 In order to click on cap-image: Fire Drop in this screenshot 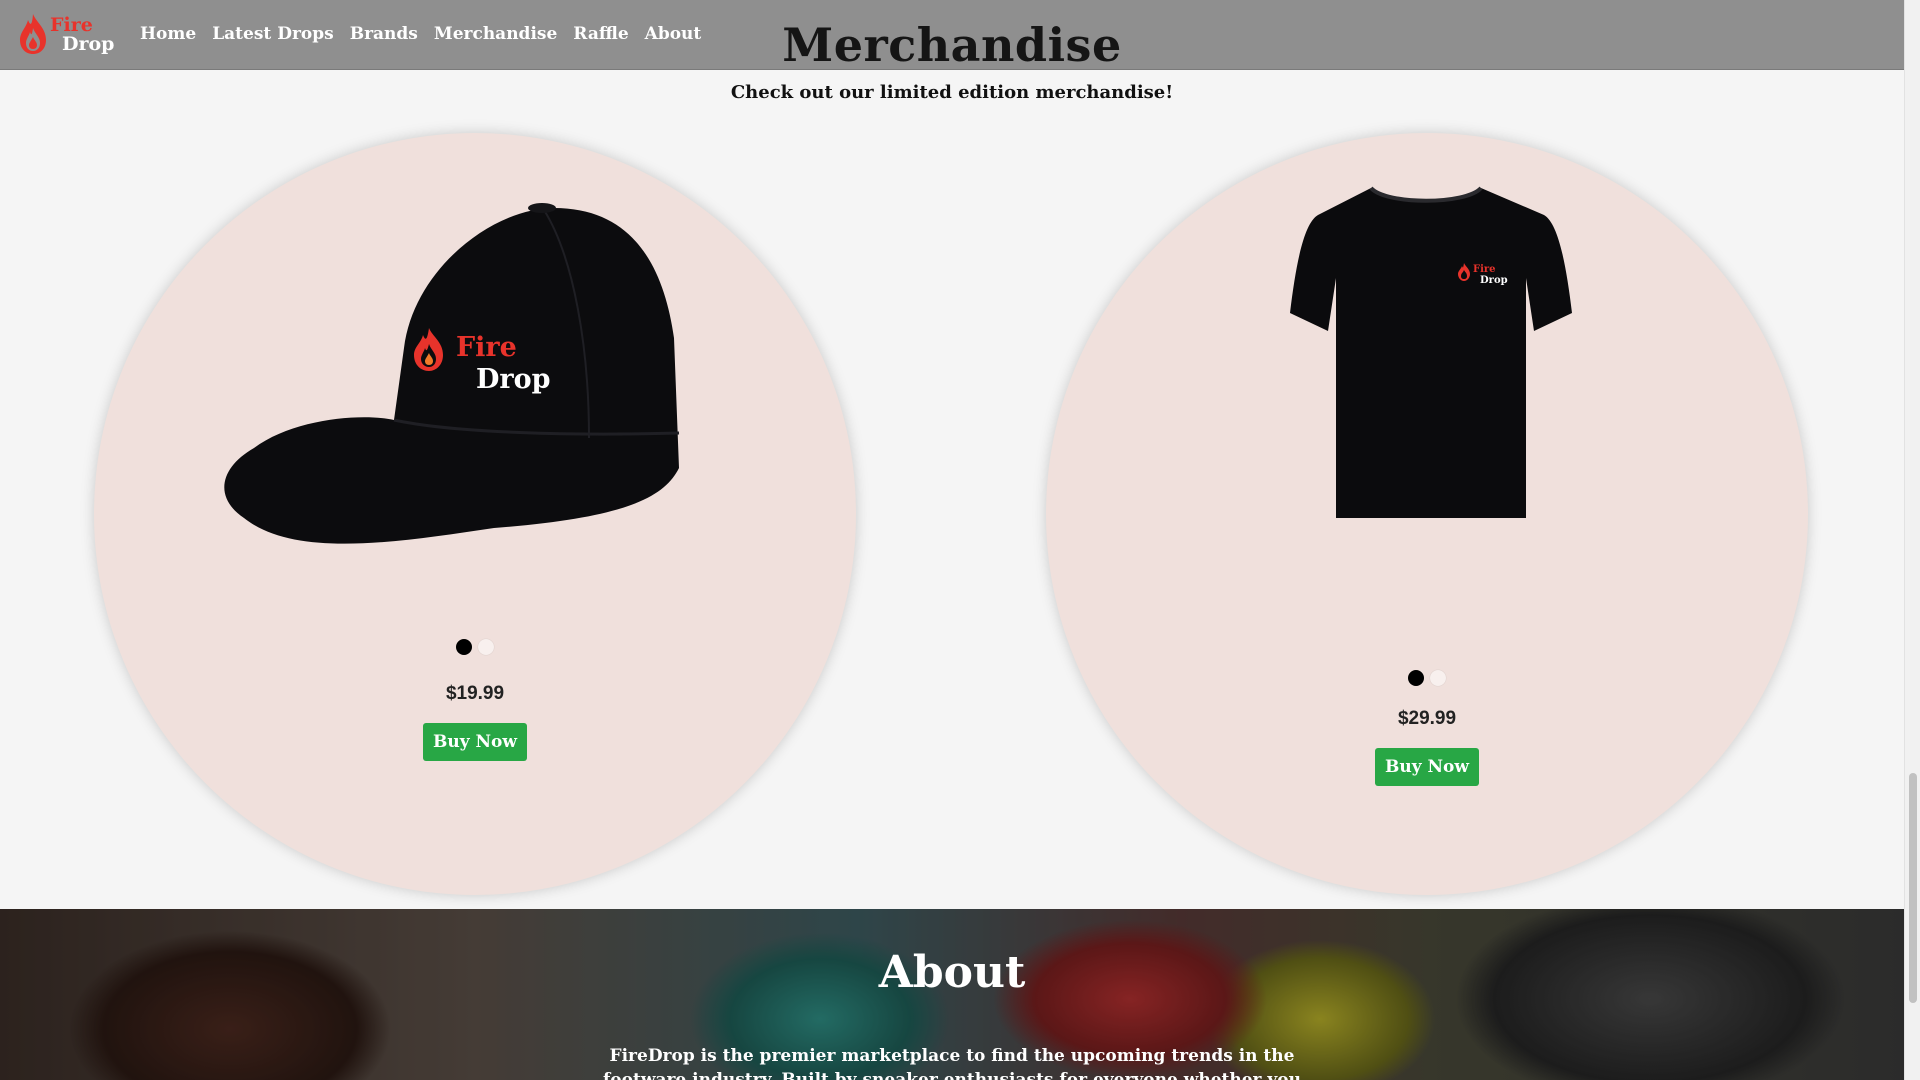, I will do `click(452, 373)`.